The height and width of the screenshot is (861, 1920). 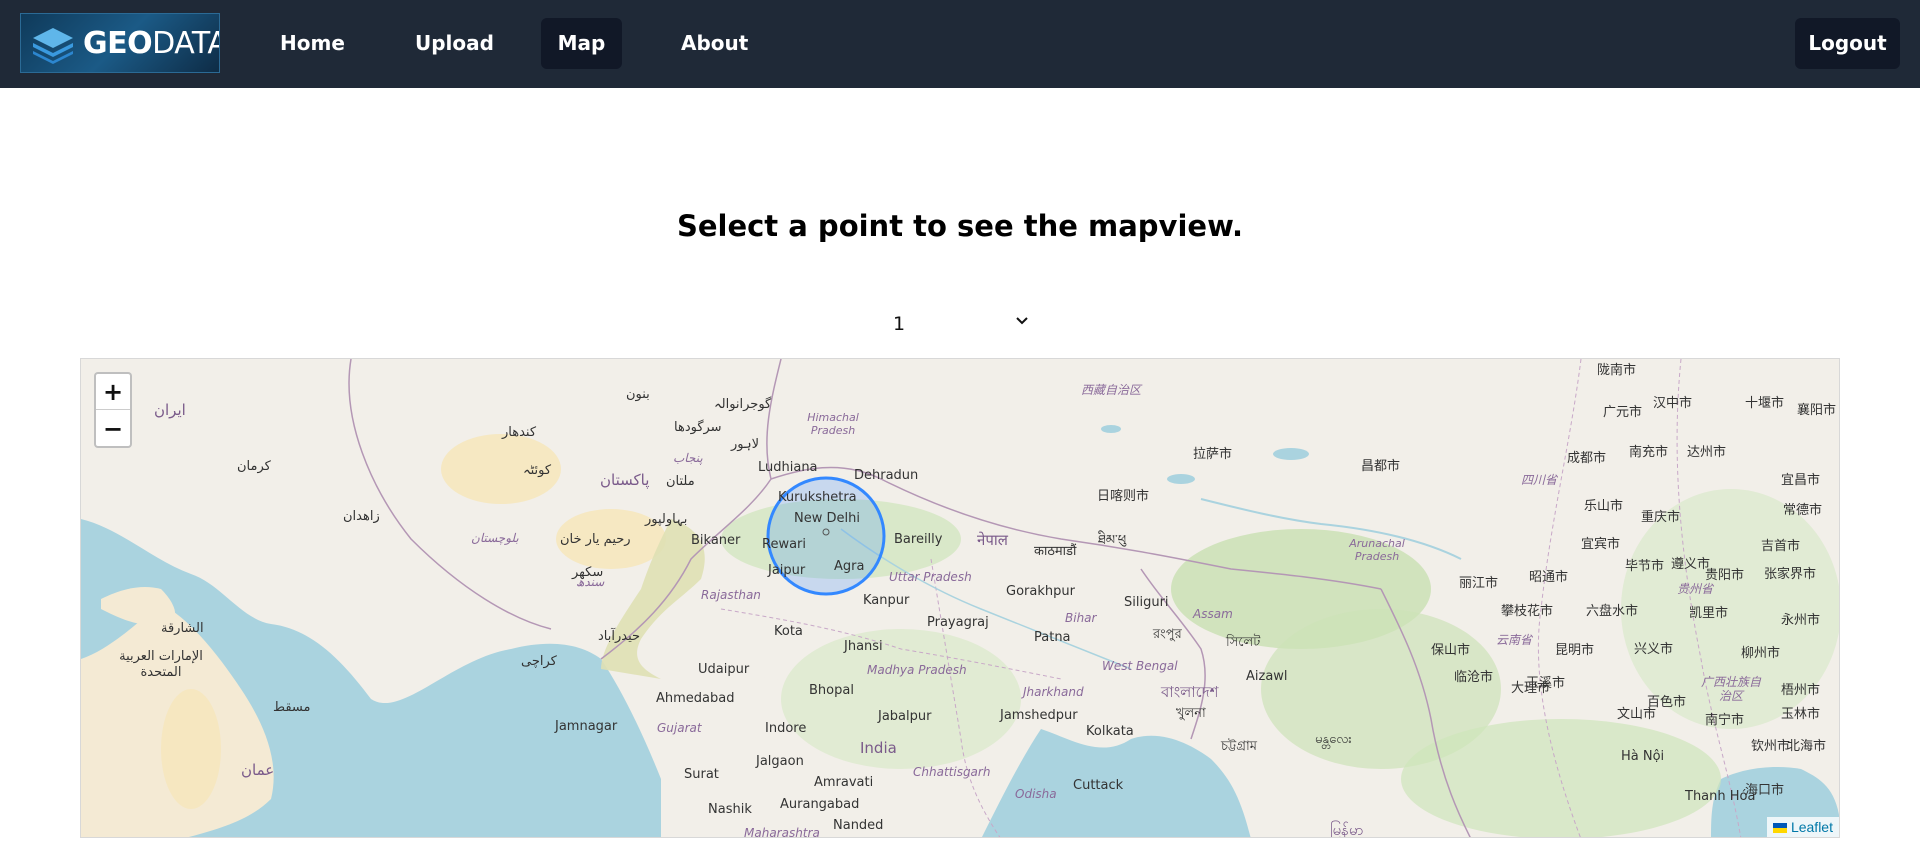 I want to click on zoom-out-button: −, so click(x=113, y=429).